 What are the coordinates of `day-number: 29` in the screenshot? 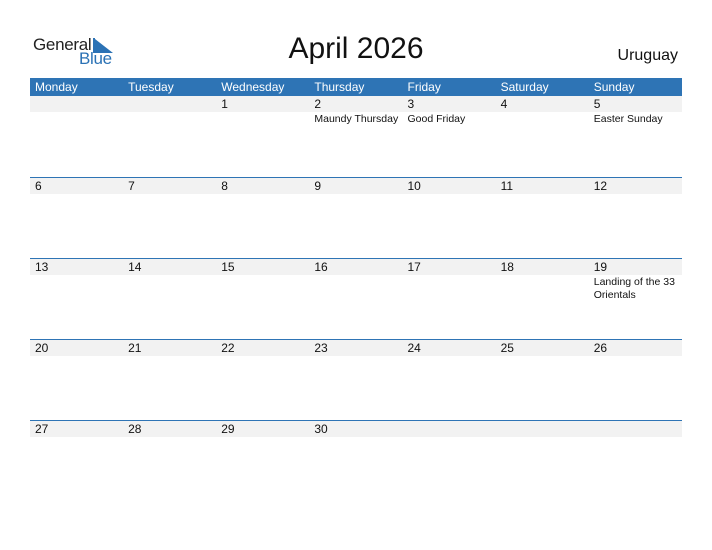 It's located at (228, 429).